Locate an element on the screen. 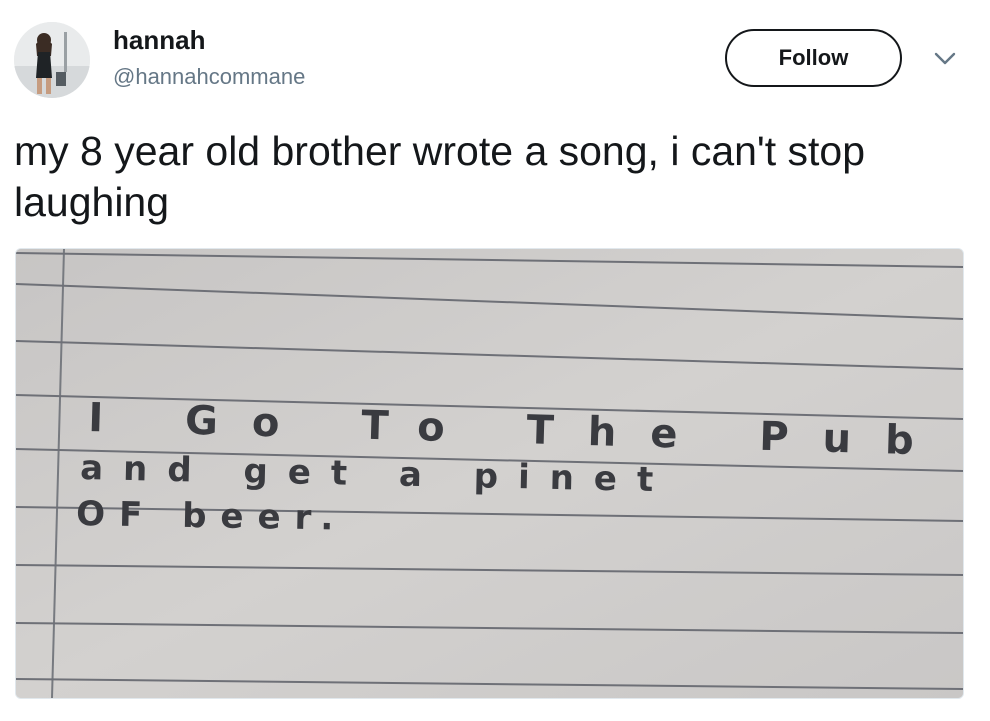  more-menu-button is located at coordinates (945, 58).